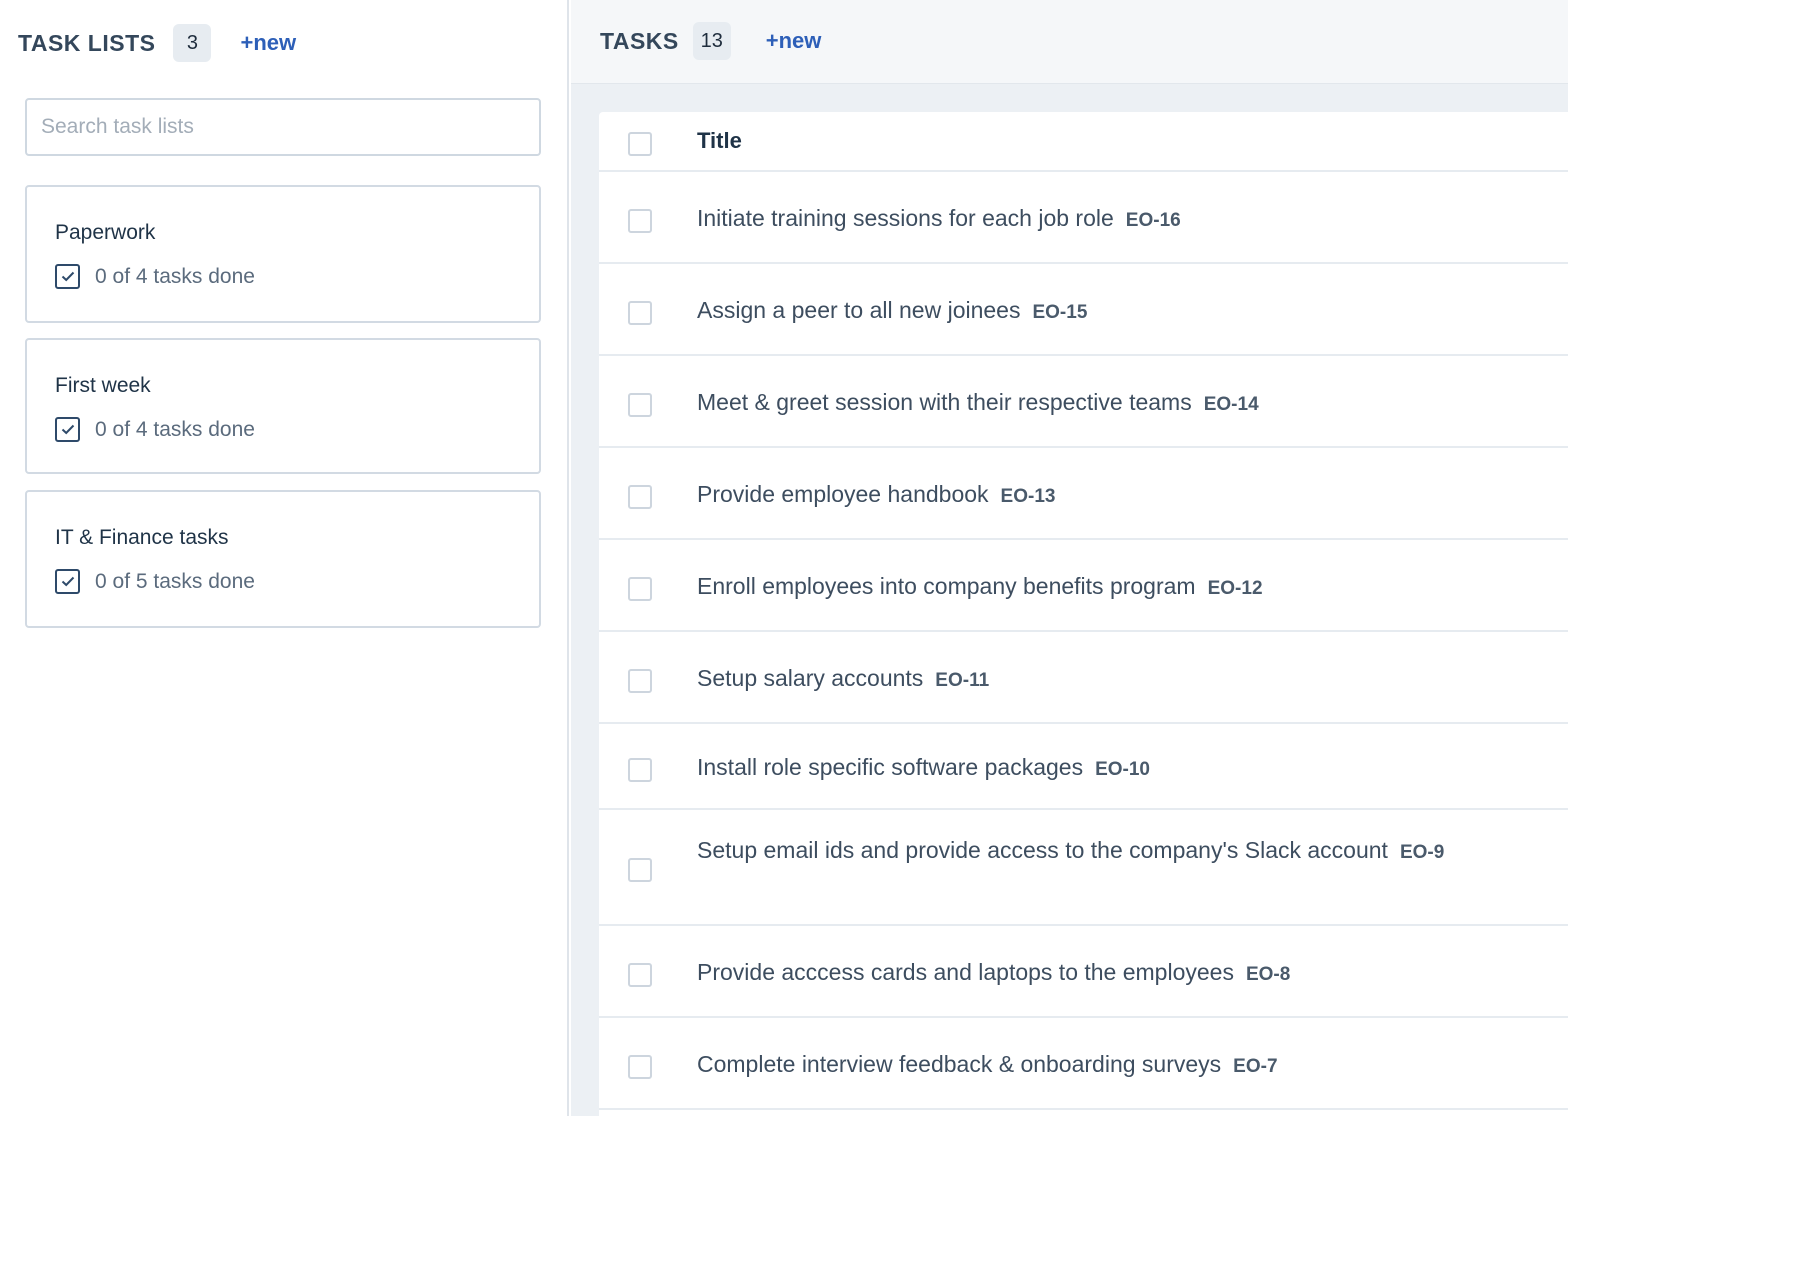  What do you see at coordinates (1255, 1066) in the screenshot?
I see `task-id: EO-7` at bounding box center [1255, 1066].